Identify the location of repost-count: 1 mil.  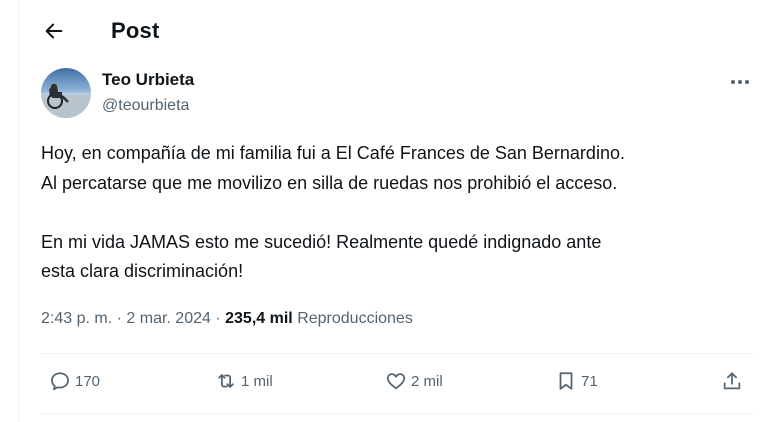
(257, 381).